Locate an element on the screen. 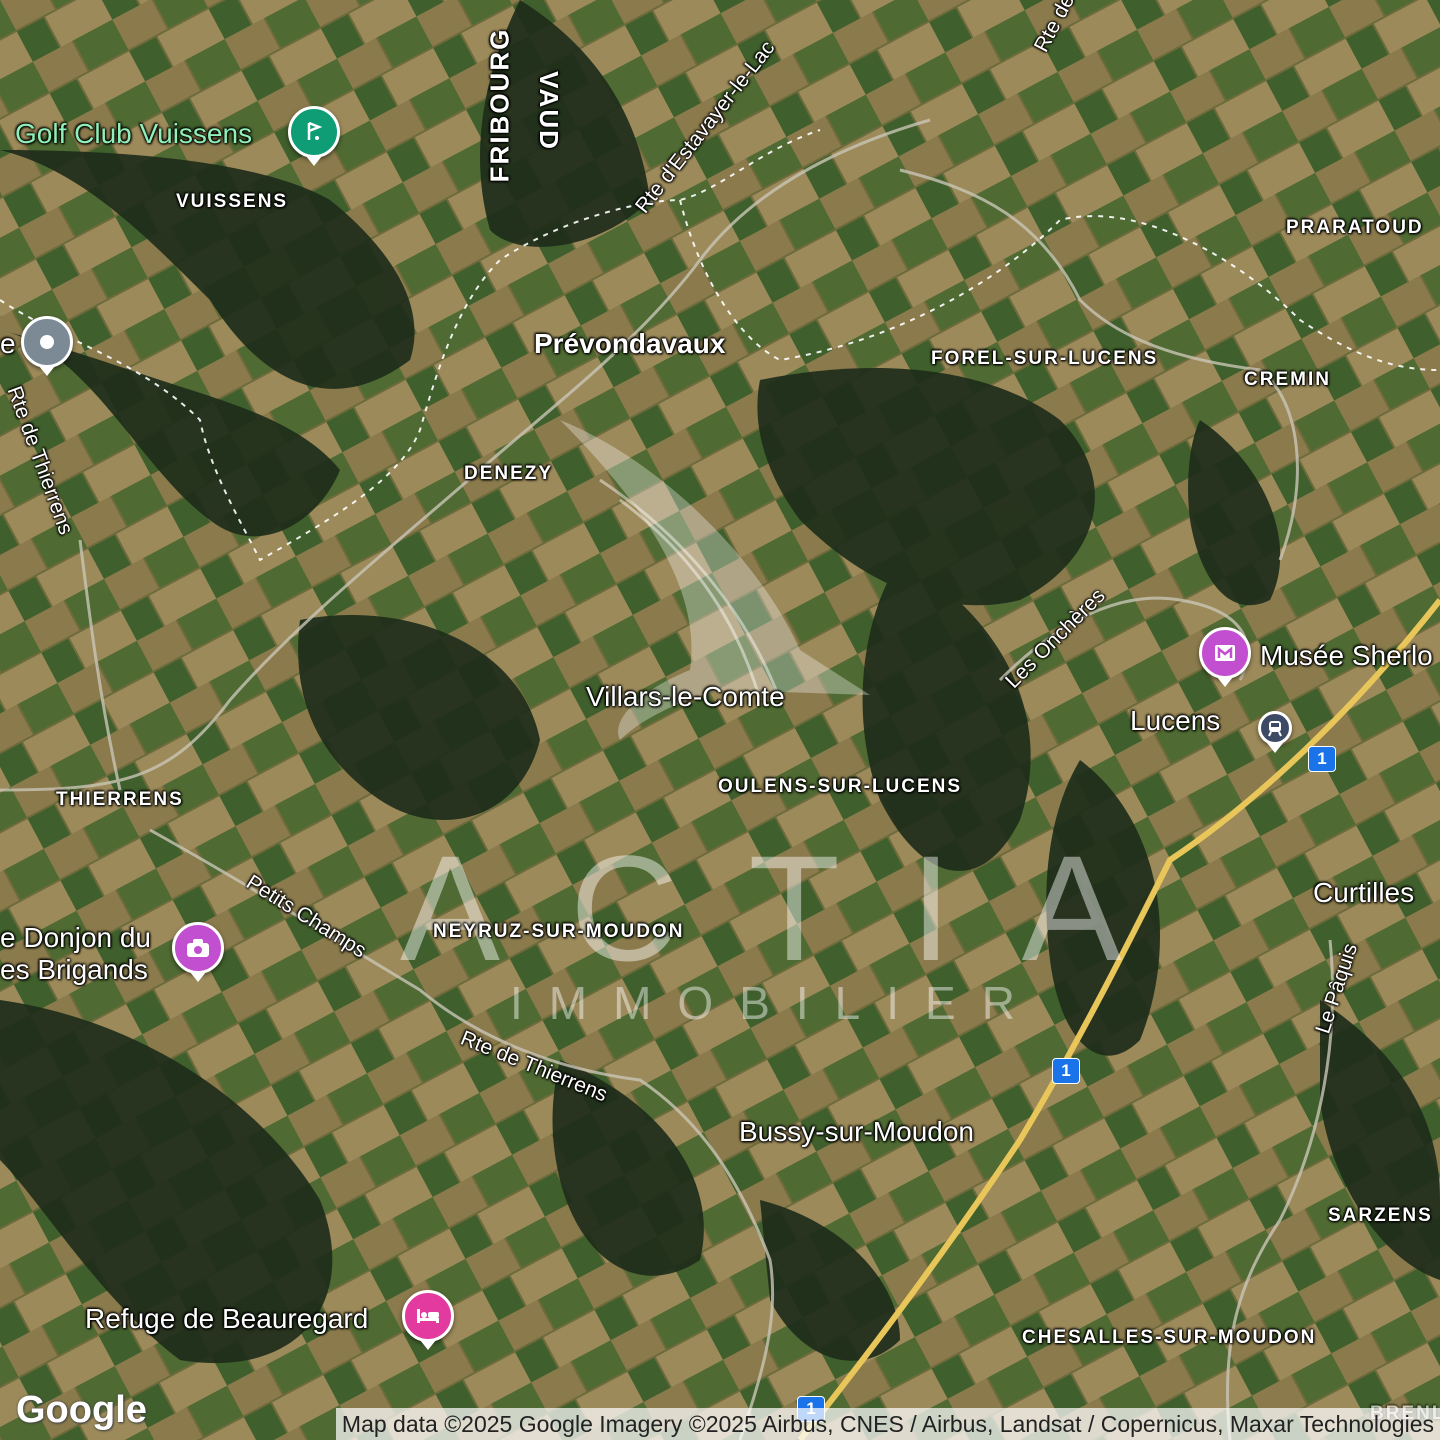 The image size is (1440, 1440). camera-glyph is located at coordinates (198, 948).